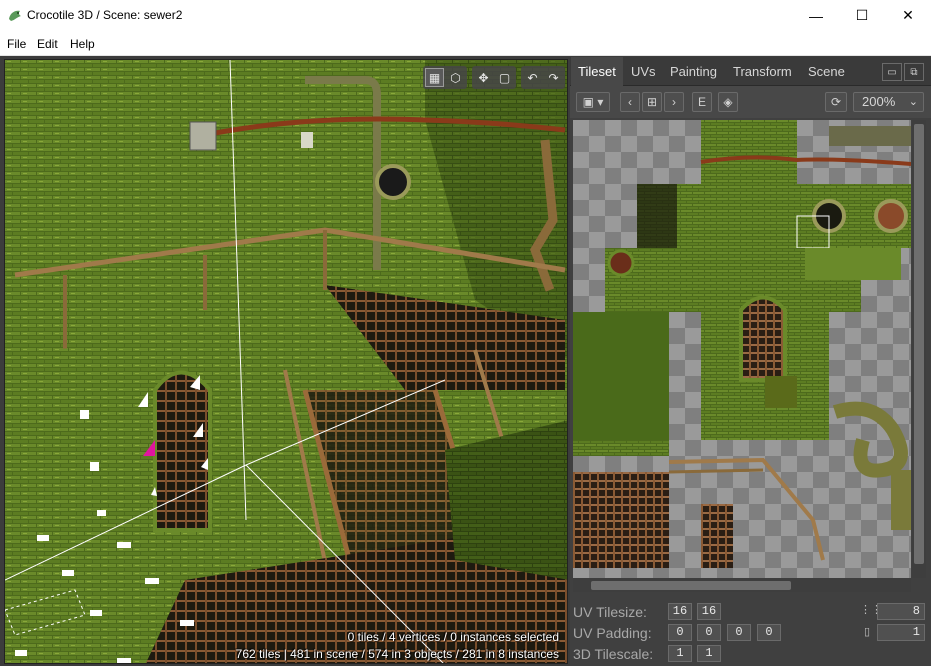 Image resolution: width=931 pixels, height=666 pixels. Describe the element at coordinates (879, 101) in the screenshot. I see `zoom-value: 200%` at that location.